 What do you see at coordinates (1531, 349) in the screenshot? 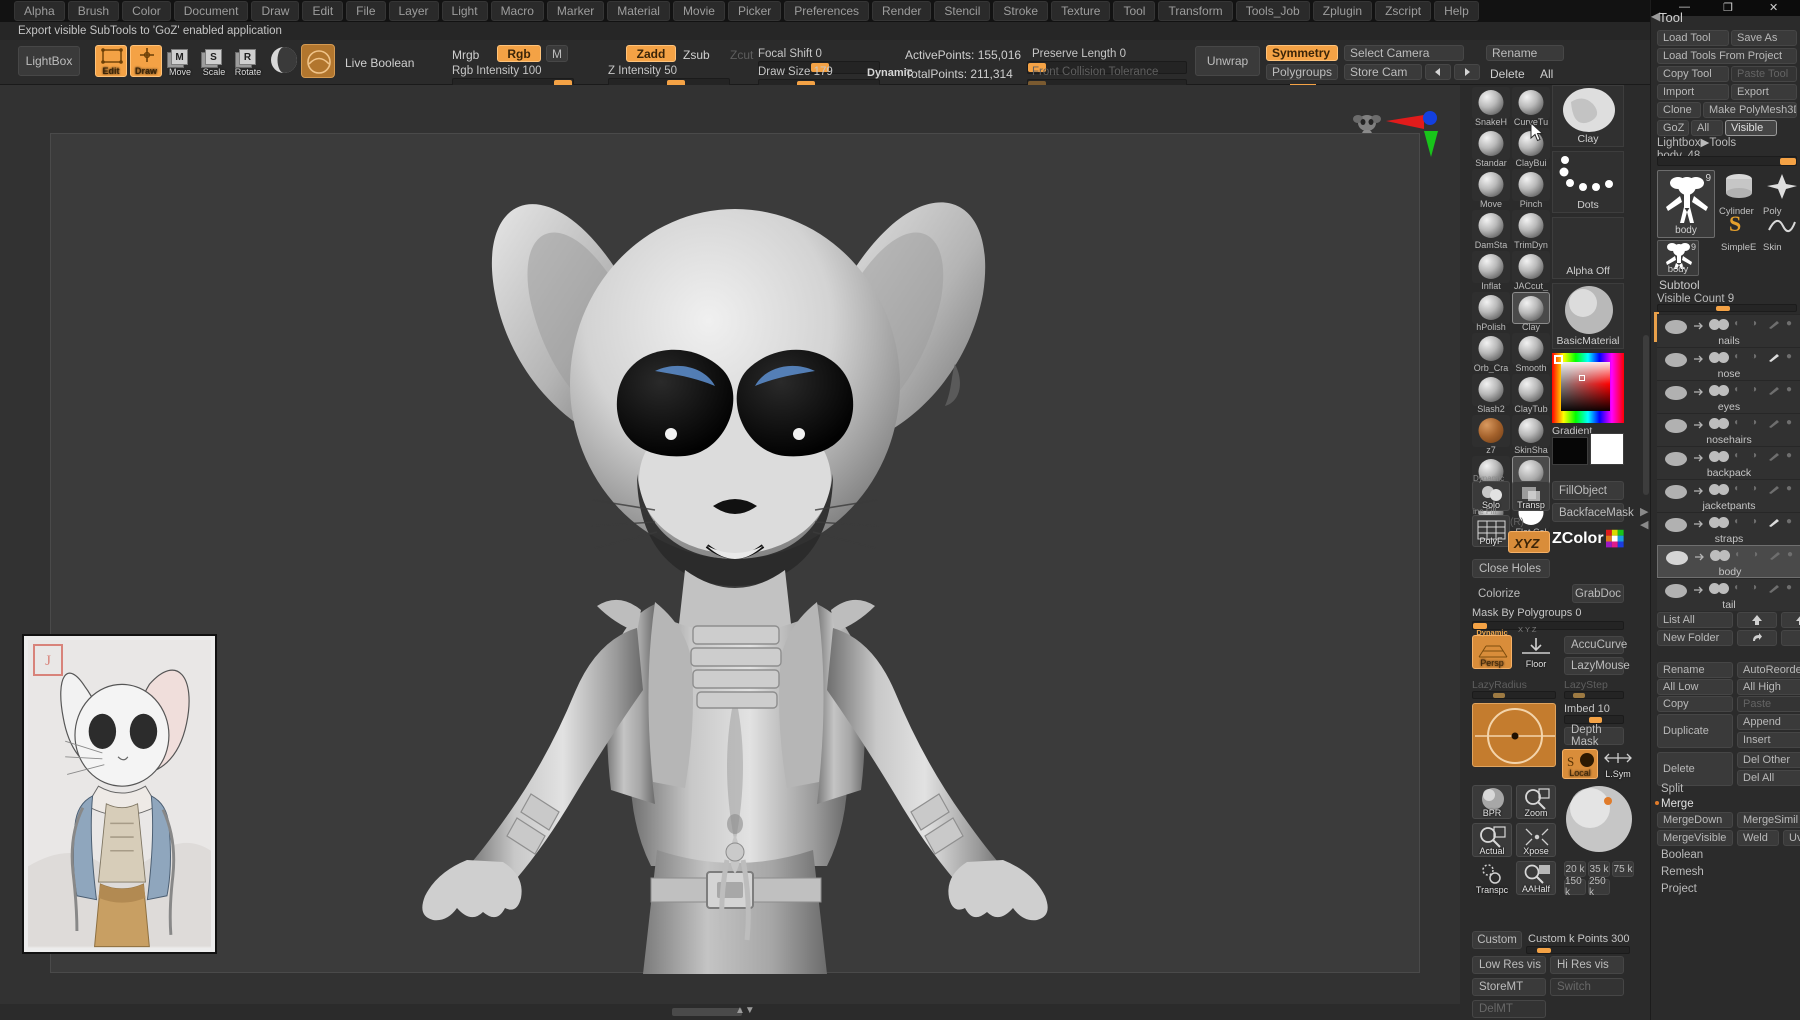
I see `brush-smooth` at bounding box center [1531, 349].